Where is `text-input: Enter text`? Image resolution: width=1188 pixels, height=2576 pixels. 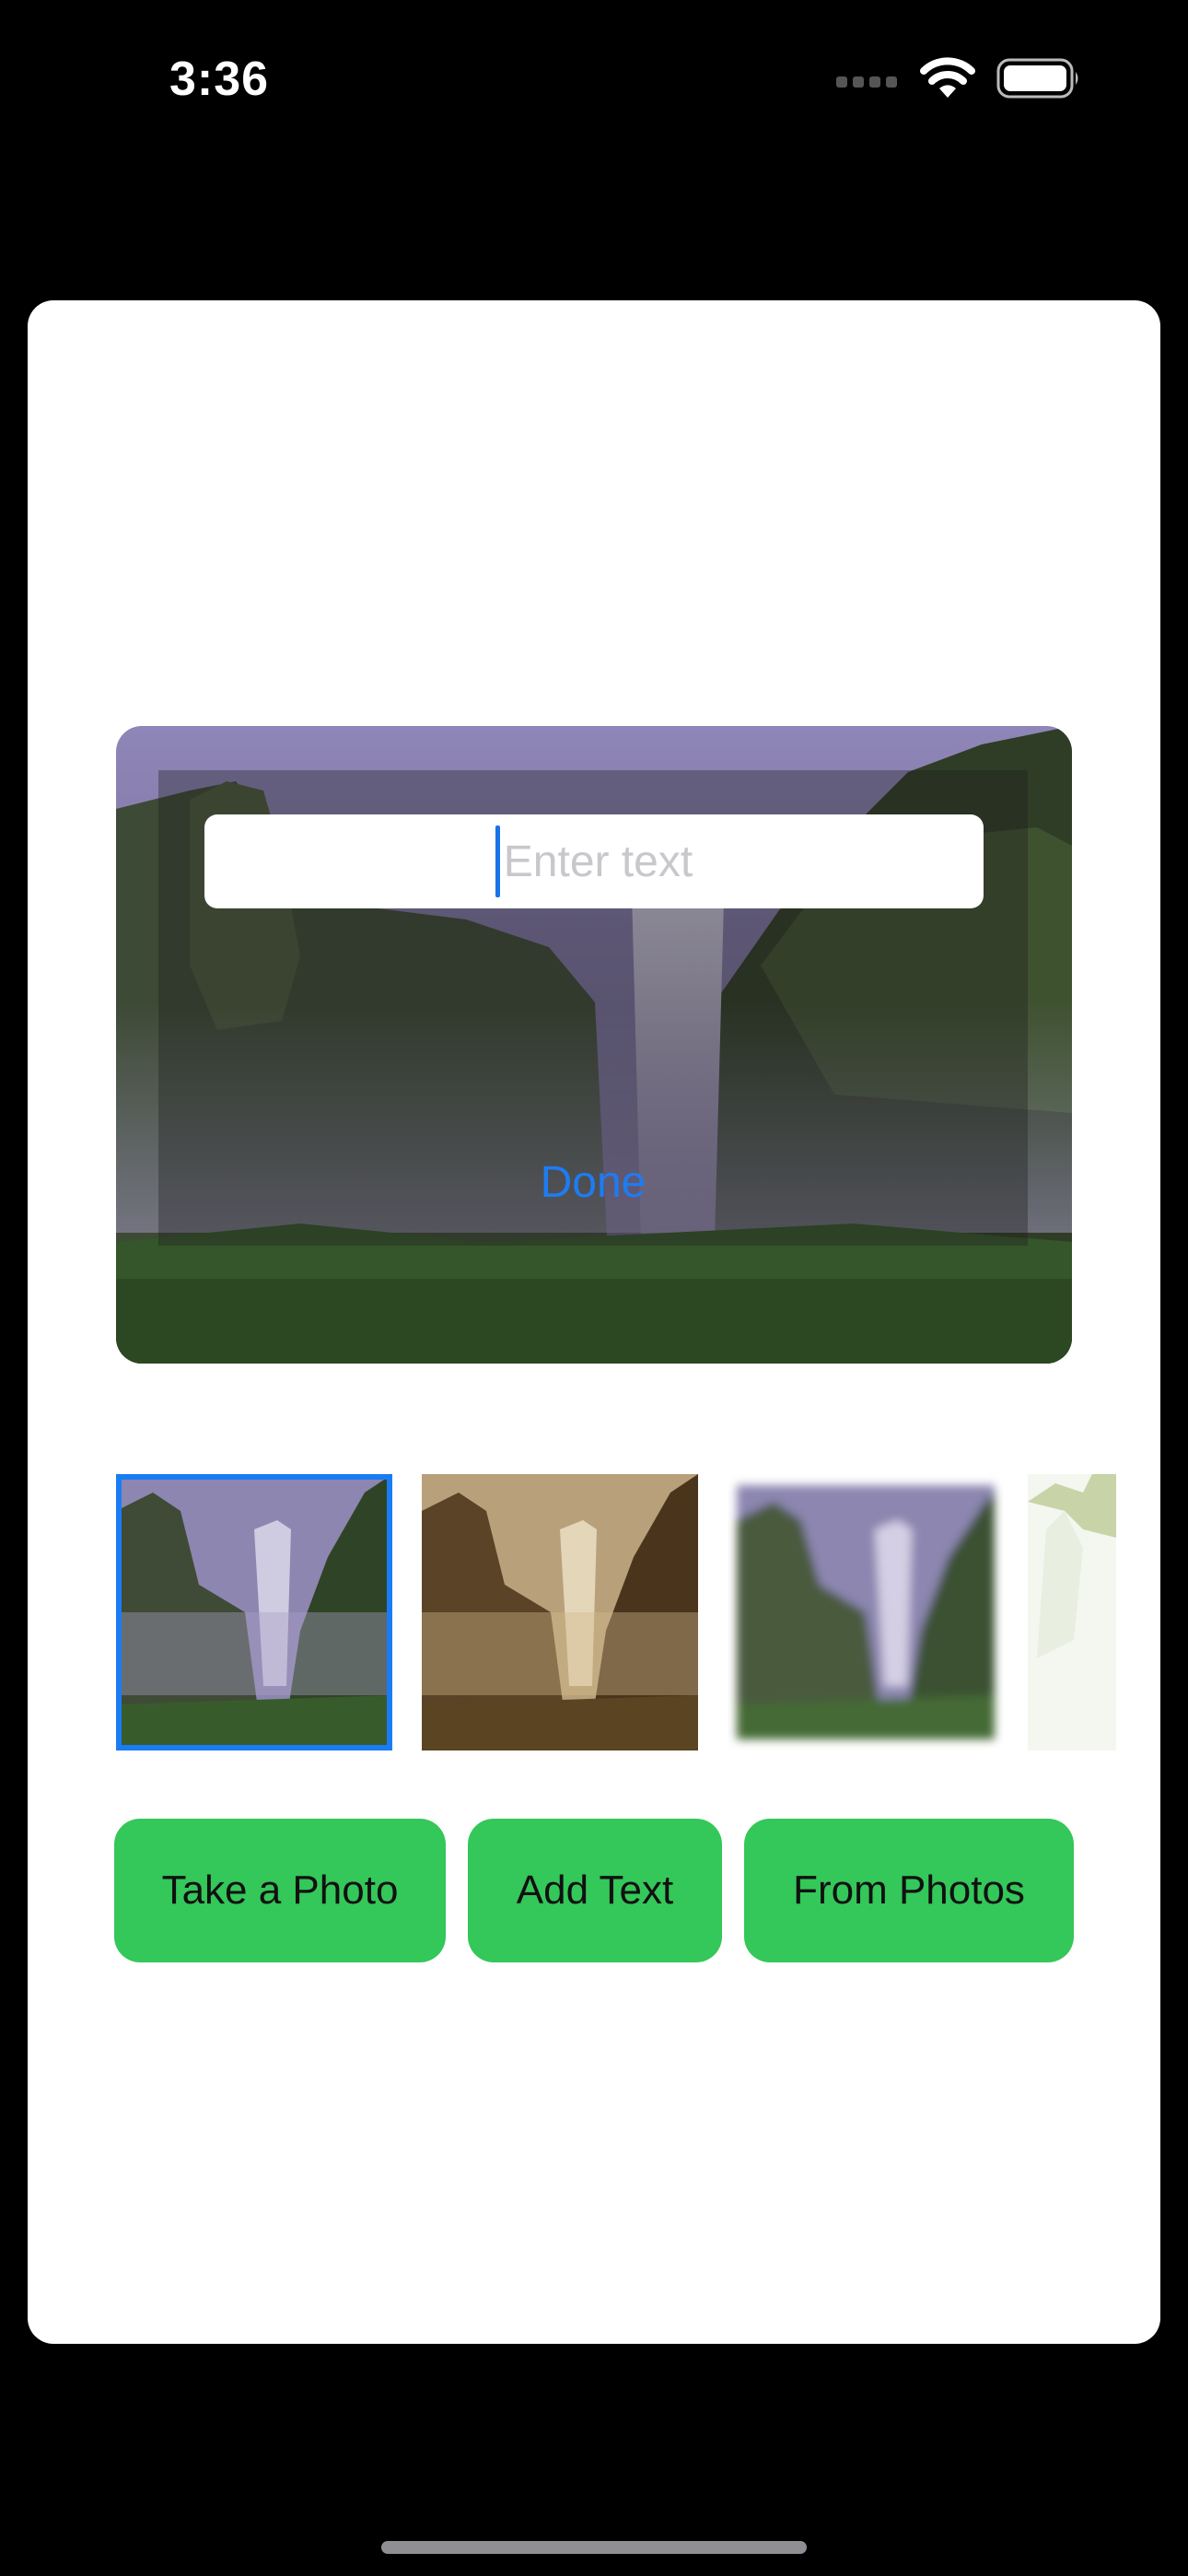
text-input: Enter text is located at coordinates (594, 861).